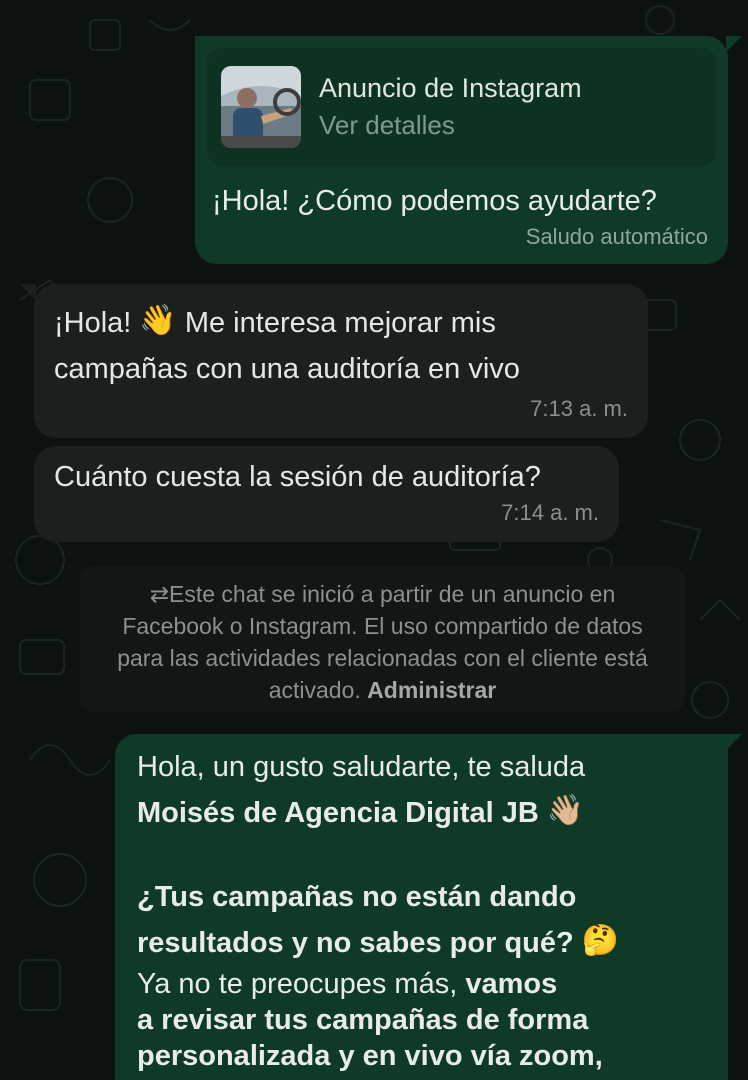  What do you see at coordinates (450, 88) in the screenshot?
I see `ad-card-title: Anuncio de Instagram` at bounding box center [450, 88].